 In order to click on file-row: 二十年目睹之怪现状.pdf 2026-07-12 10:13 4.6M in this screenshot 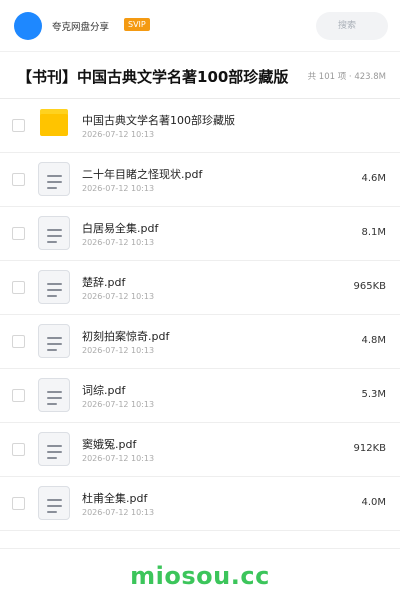, I will do `click(200, 180)`.